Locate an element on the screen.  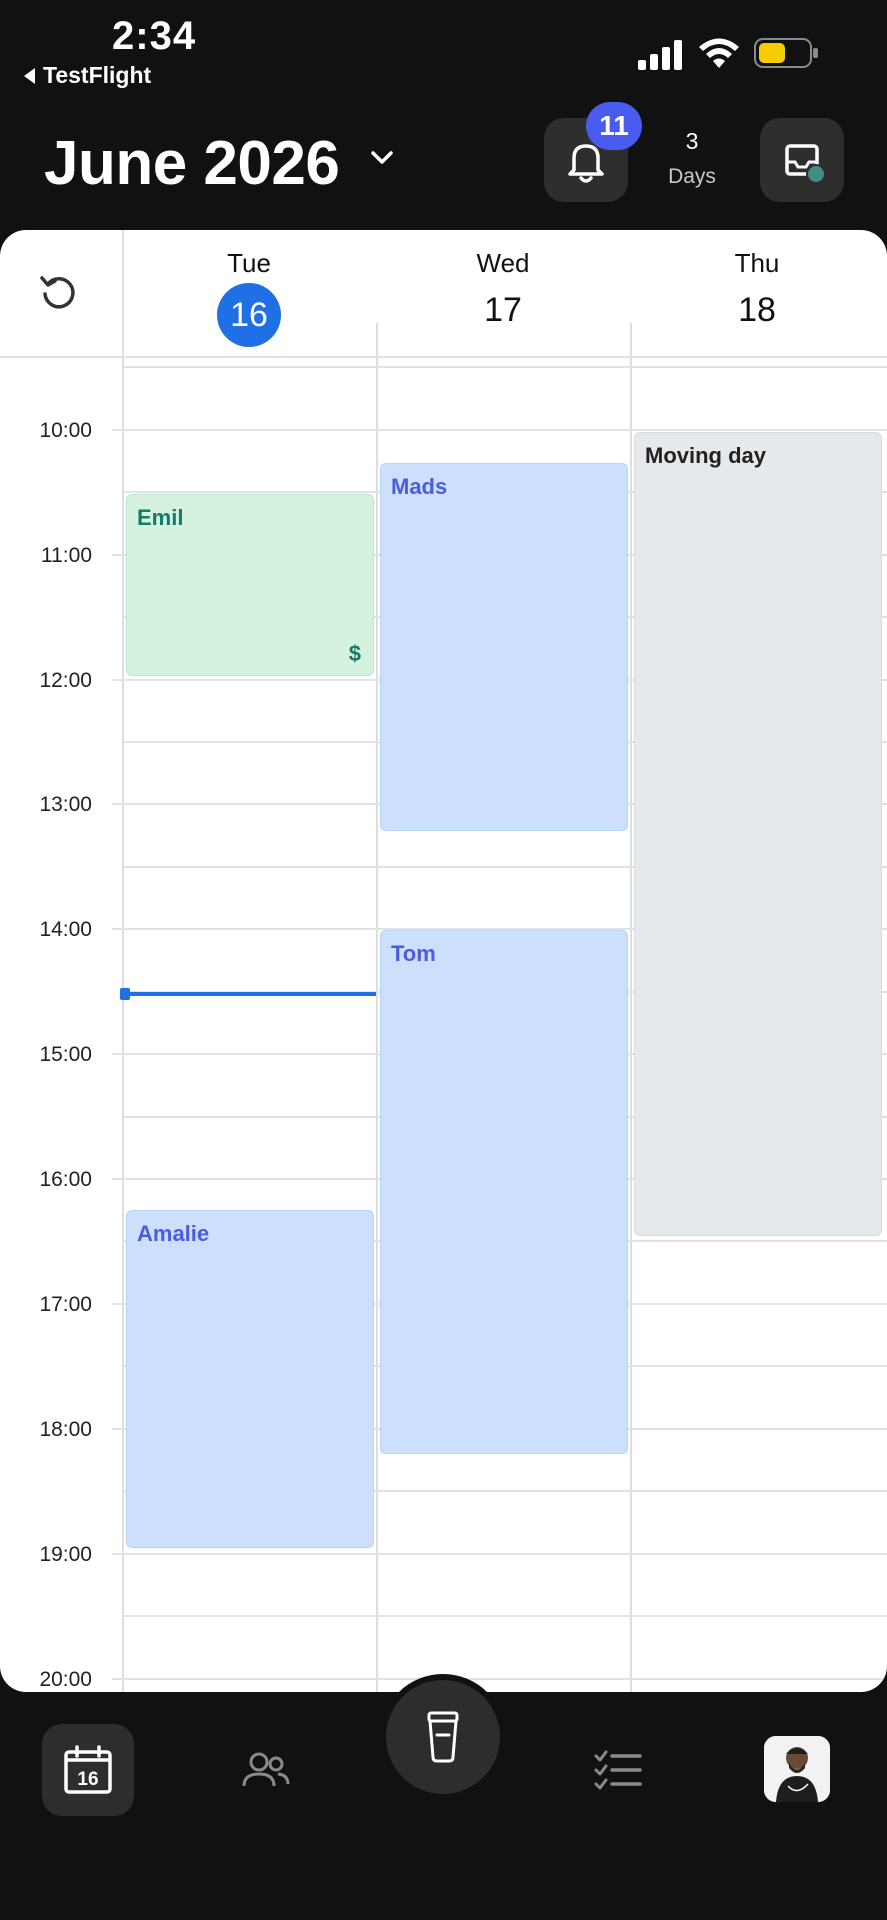
time-label: 11:00 is located at coordinates (66, 555).